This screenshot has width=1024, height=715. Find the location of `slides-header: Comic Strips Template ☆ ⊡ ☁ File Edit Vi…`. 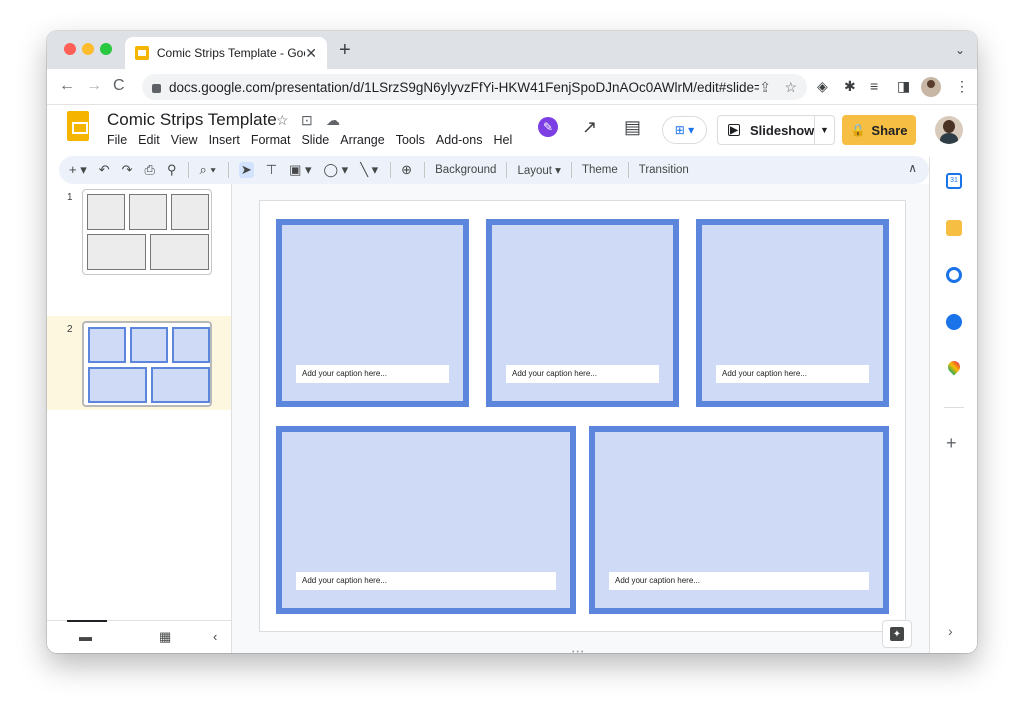

slides-header: Comic Strips Template ☆ ⊡ ☁ File Edit Vi… is located at coordinates (512, 131).